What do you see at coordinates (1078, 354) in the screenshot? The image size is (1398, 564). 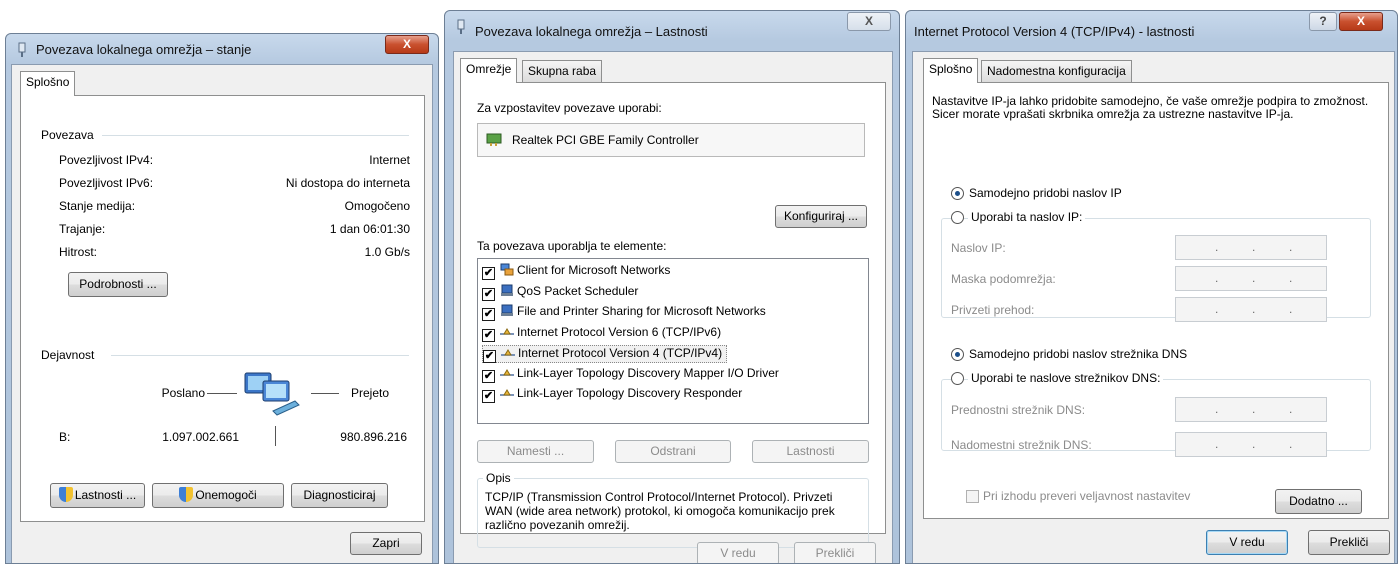 I see `auto-dns-label: Samodejno pridobi naslov strežnika DNS` at bounding box center [1078, 354].